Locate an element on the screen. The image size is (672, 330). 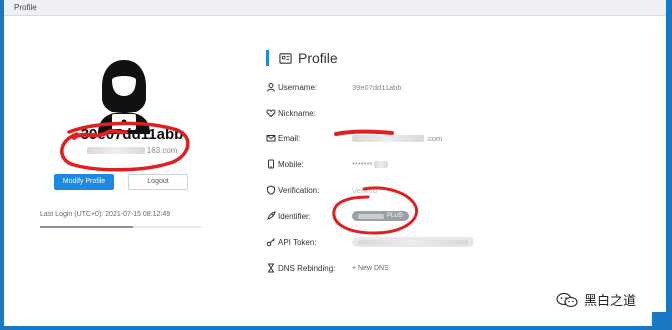
email-value: .com is located at coordinates (434, 138).